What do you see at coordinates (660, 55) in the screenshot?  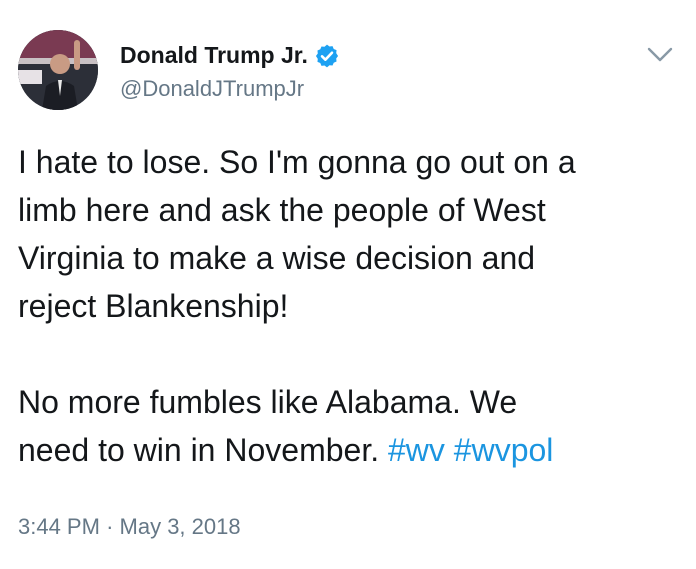 I see `chevron-down-icon` at bounding box center [660, 55].